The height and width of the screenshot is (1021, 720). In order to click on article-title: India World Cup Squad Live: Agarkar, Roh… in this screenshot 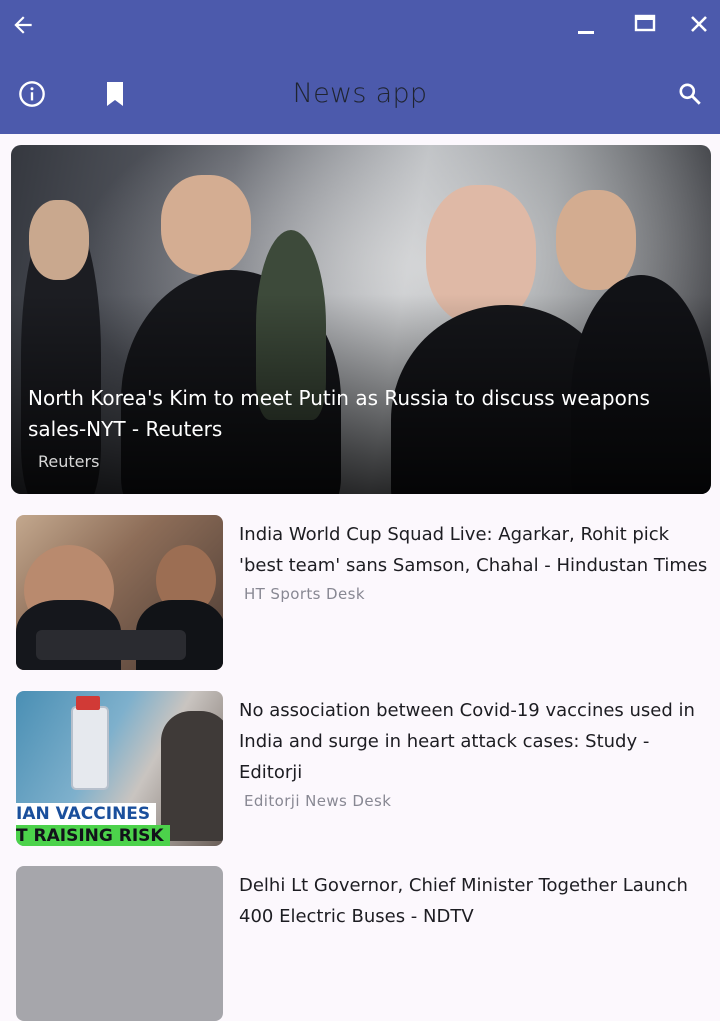, I will do `click(474, 550)`.